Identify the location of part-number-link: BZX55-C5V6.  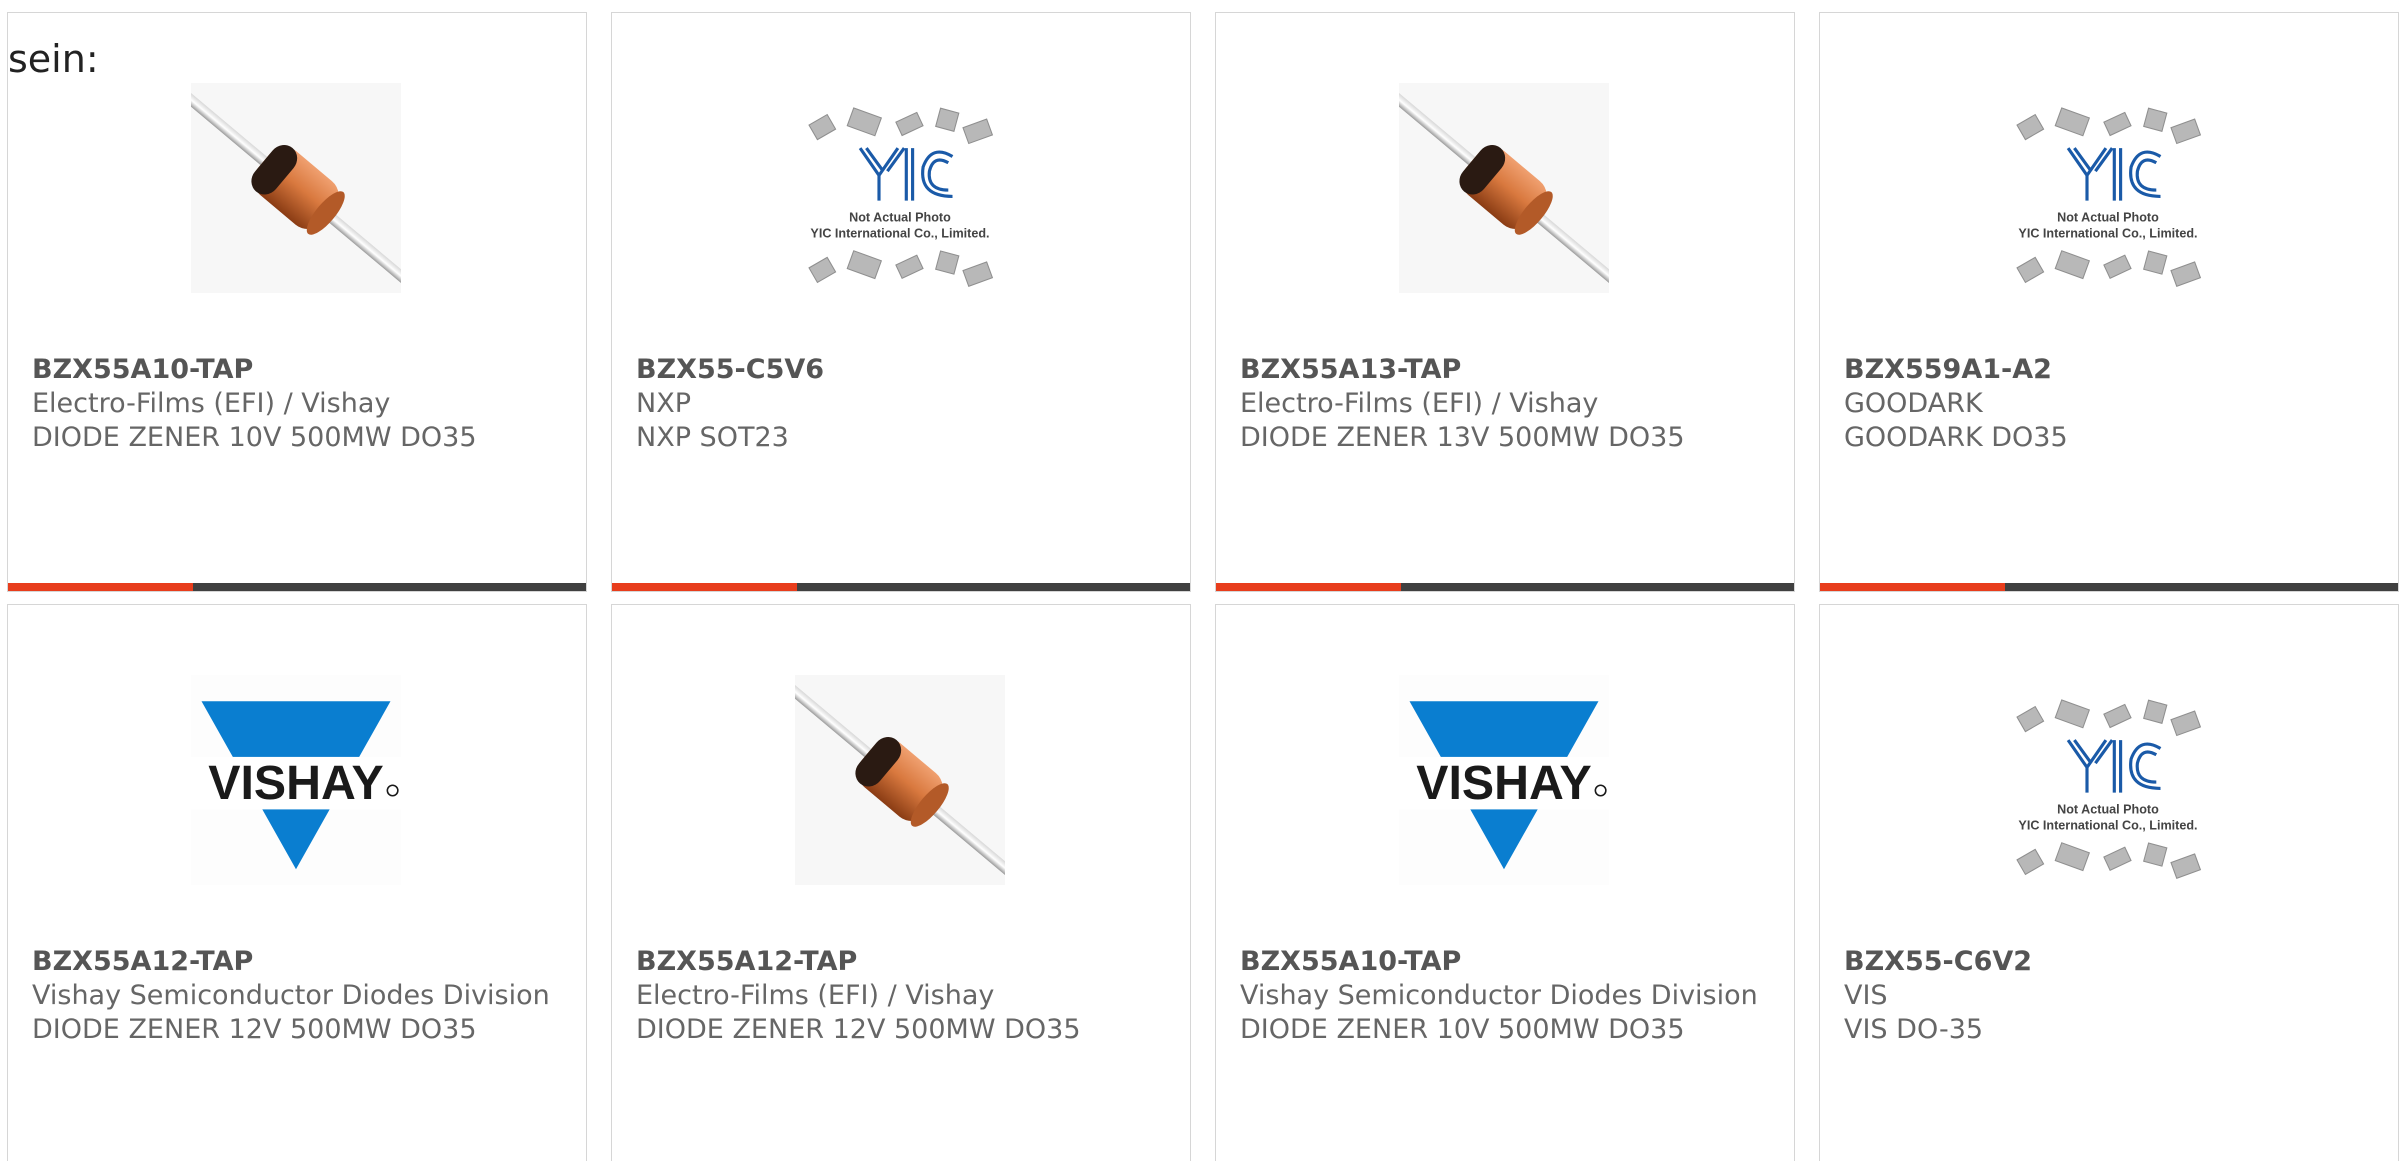
(903, 370).